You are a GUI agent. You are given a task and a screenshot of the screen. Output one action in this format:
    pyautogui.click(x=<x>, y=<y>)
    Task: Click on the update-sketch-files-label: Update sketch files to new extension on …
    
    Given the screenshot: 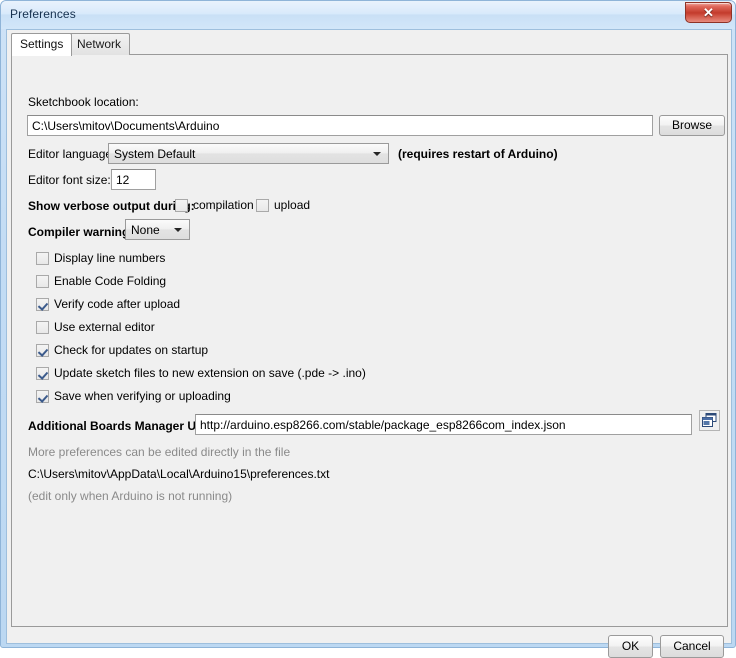 What is the action you would take?
    pyautogui.click(x=210, y=373)
    